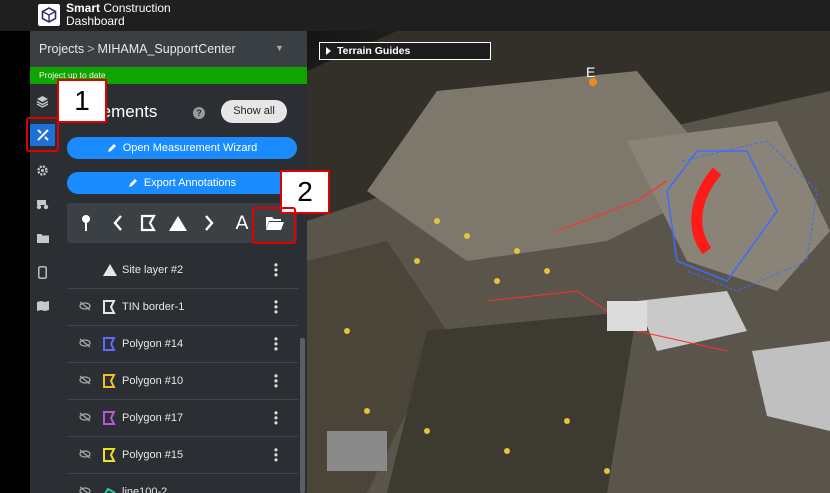 This screenshot has width=830, height=493. Describe the element at coordinates (166, 49) in the screenshot. I see `breadcrumb-project-name: MIHAMA_SupportCenter` at that location.